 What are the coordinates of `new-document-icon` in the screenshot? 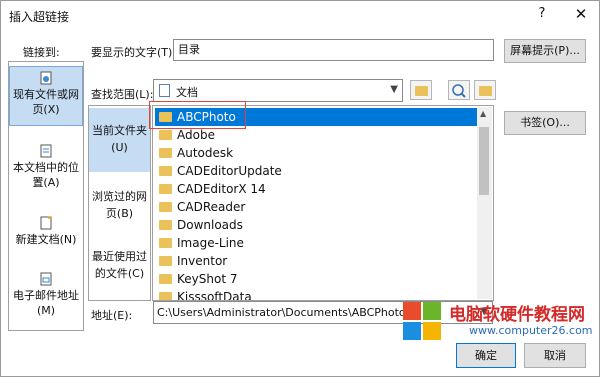 It's located at (46, 223).